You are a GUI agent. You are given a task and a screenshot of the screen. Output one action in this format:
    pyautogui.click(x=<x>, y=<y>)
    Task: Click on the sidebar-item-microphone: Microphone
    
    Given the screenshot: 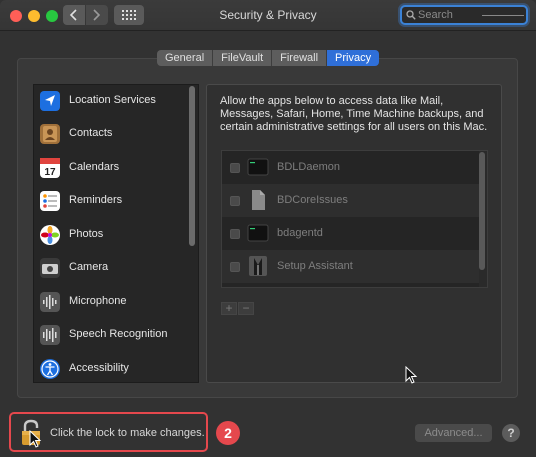 What is the action you would take?
    pyautogui.click(x=112, y=302)
    